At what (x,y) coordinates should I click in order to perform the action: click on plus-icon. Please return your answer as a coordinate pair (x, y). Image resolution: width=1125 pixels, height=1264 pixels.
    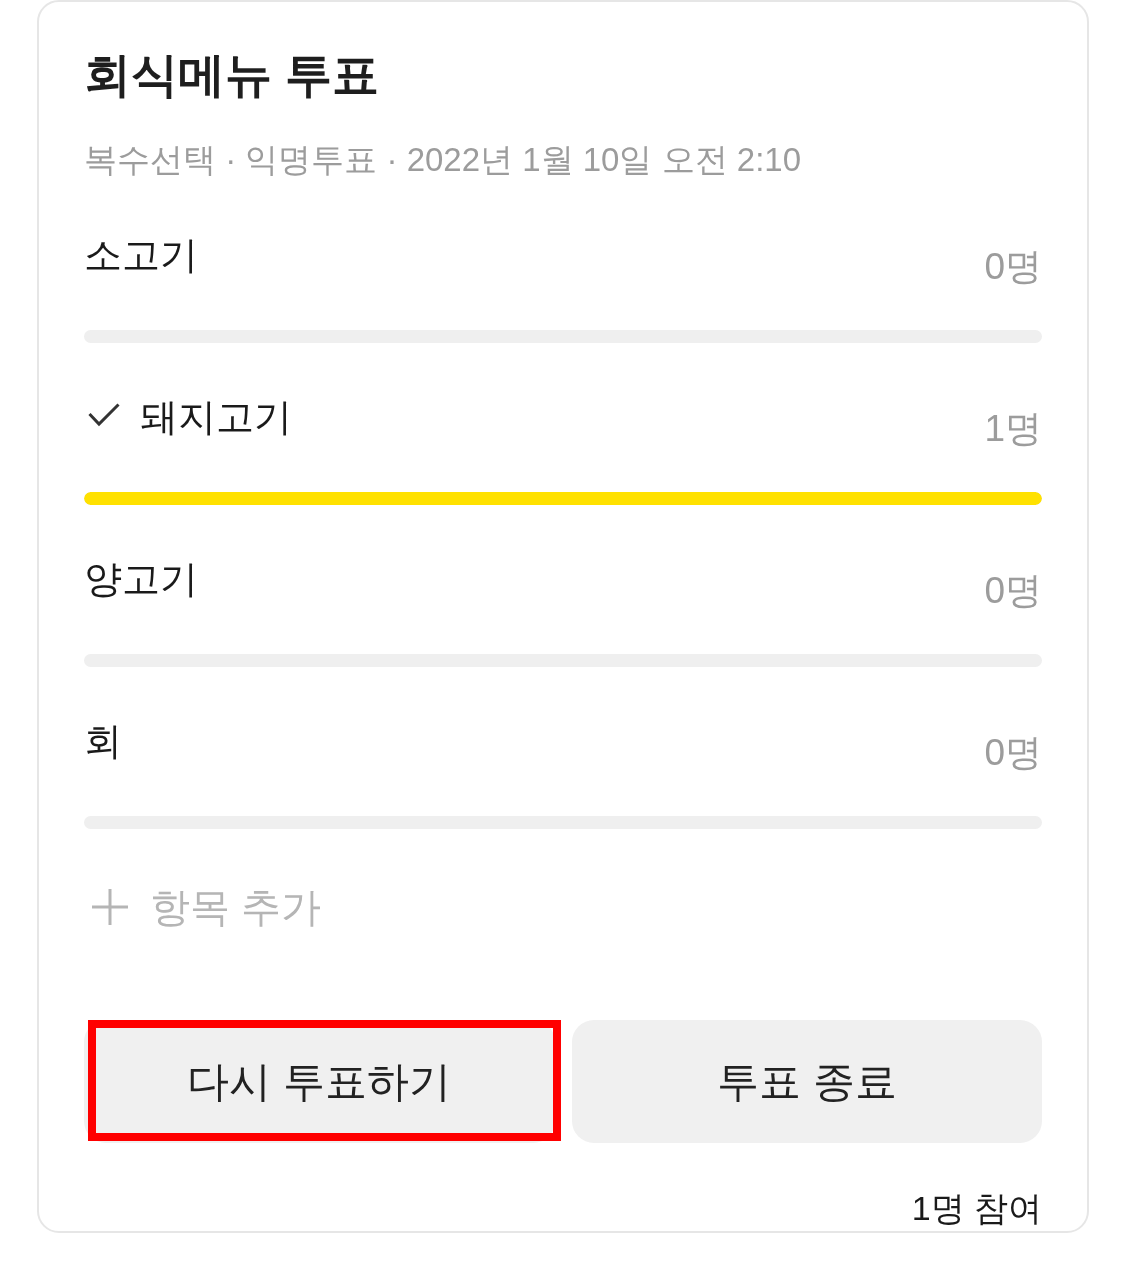
    Looking at the image, I should click on (110, 907).